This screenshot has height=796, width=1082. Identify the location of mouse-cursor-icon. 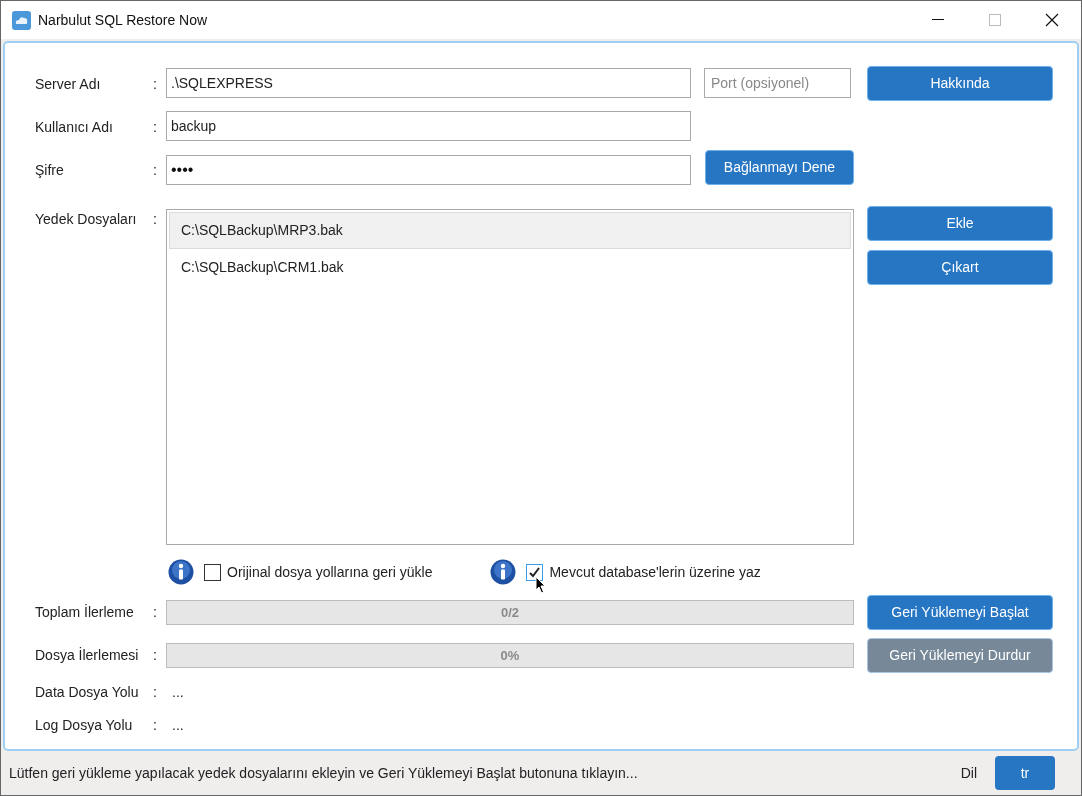
(541, 584).